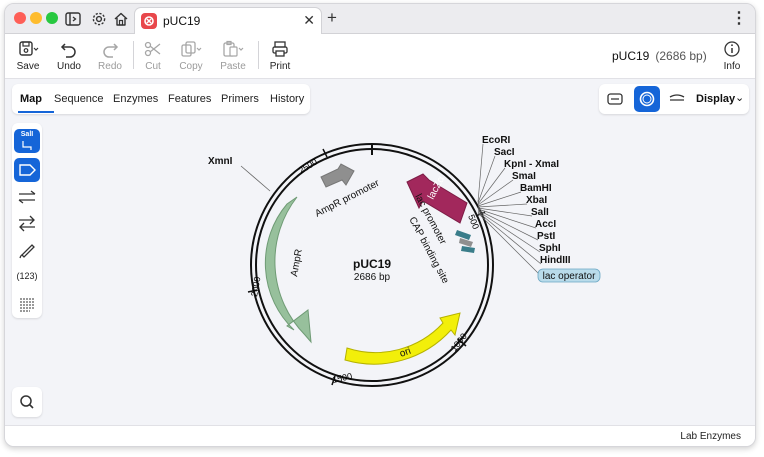 This screenshot has height=457, width=764. Describe the element at coordinates (342, 378) in the screenshot. I see `tick-label-1500: 1500` at that location.